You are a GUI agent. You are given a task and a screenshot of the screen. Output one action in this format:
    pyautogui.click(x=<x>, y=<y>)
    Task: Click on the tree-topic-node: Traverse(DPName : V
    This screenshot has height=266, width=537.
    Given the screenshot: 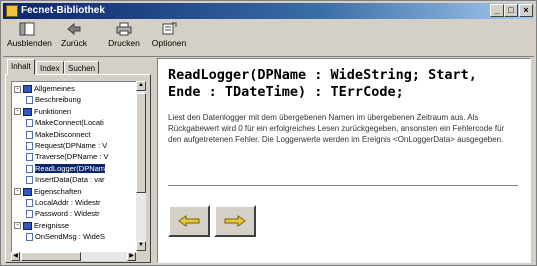 What is the action you would take?
    pyautogui.click(x=67, y=157)
    